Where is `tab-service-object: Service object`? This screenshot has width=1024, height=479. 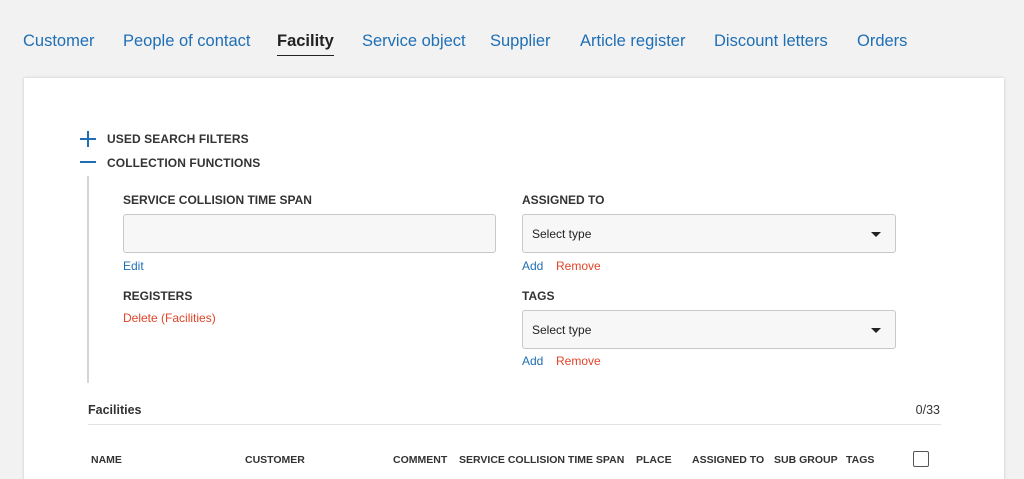
tab-service-object: Service object is located at coordinates (414, 41).